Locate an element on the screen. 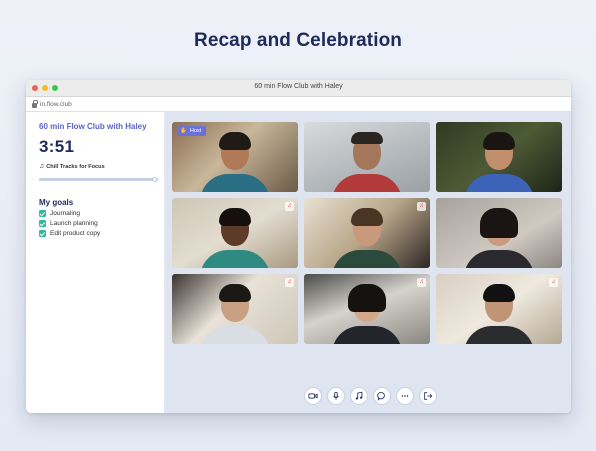 Image resolution: width=596 pixels, height=451 pixels. music-progress-handle is located at coordinates (155, 179).